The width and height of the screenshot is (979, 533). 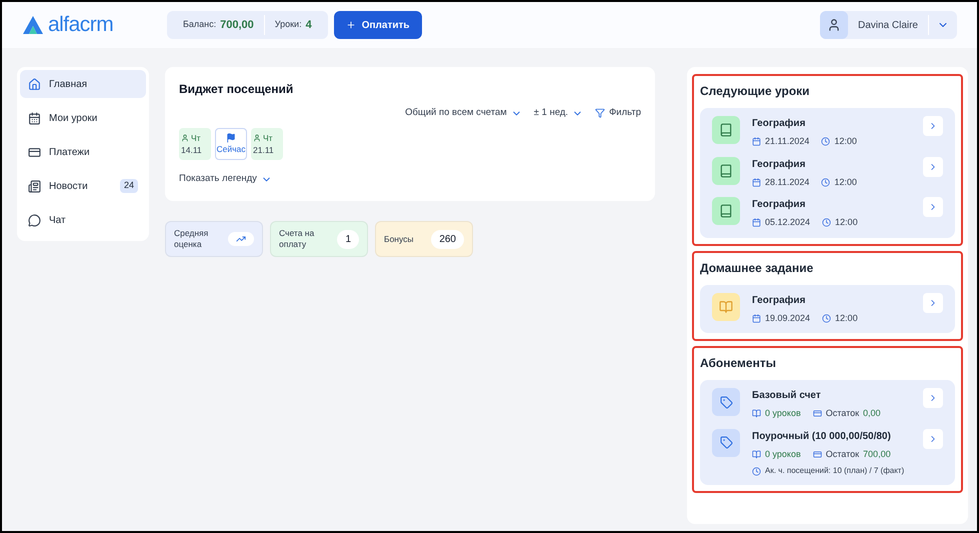 I want to click on newspaper-icon, so click(x=34, y=186).